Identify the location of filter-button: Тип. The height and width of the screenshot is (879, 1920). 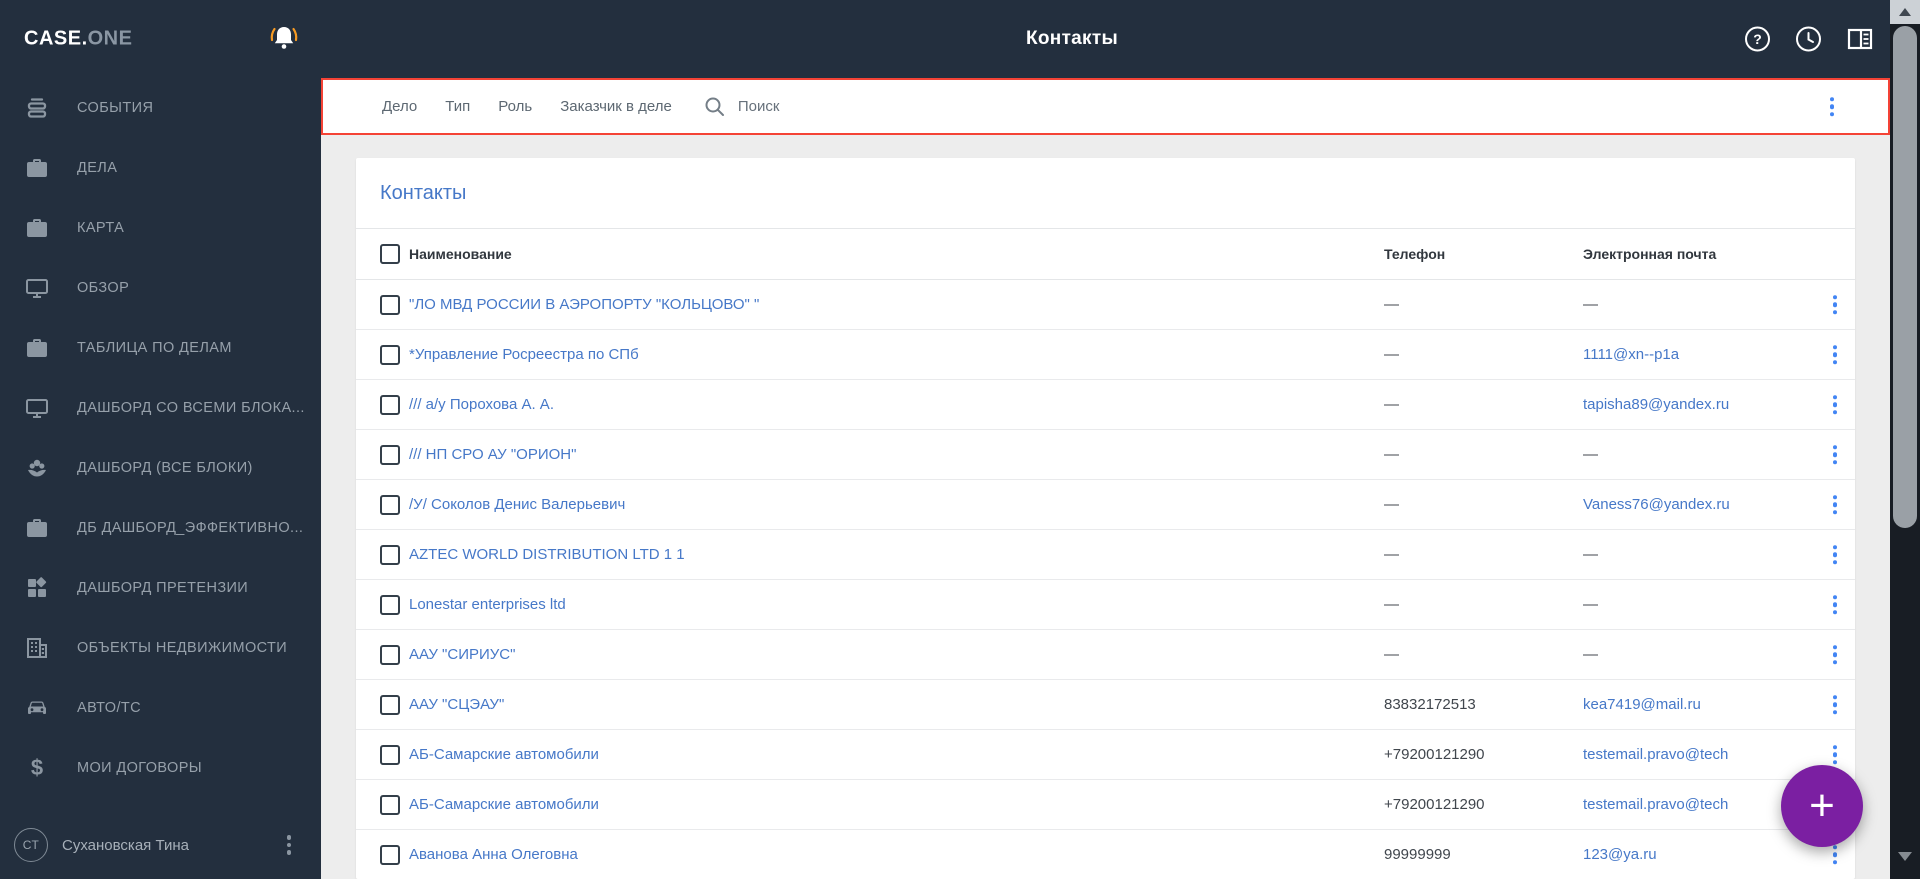
(457, 106).